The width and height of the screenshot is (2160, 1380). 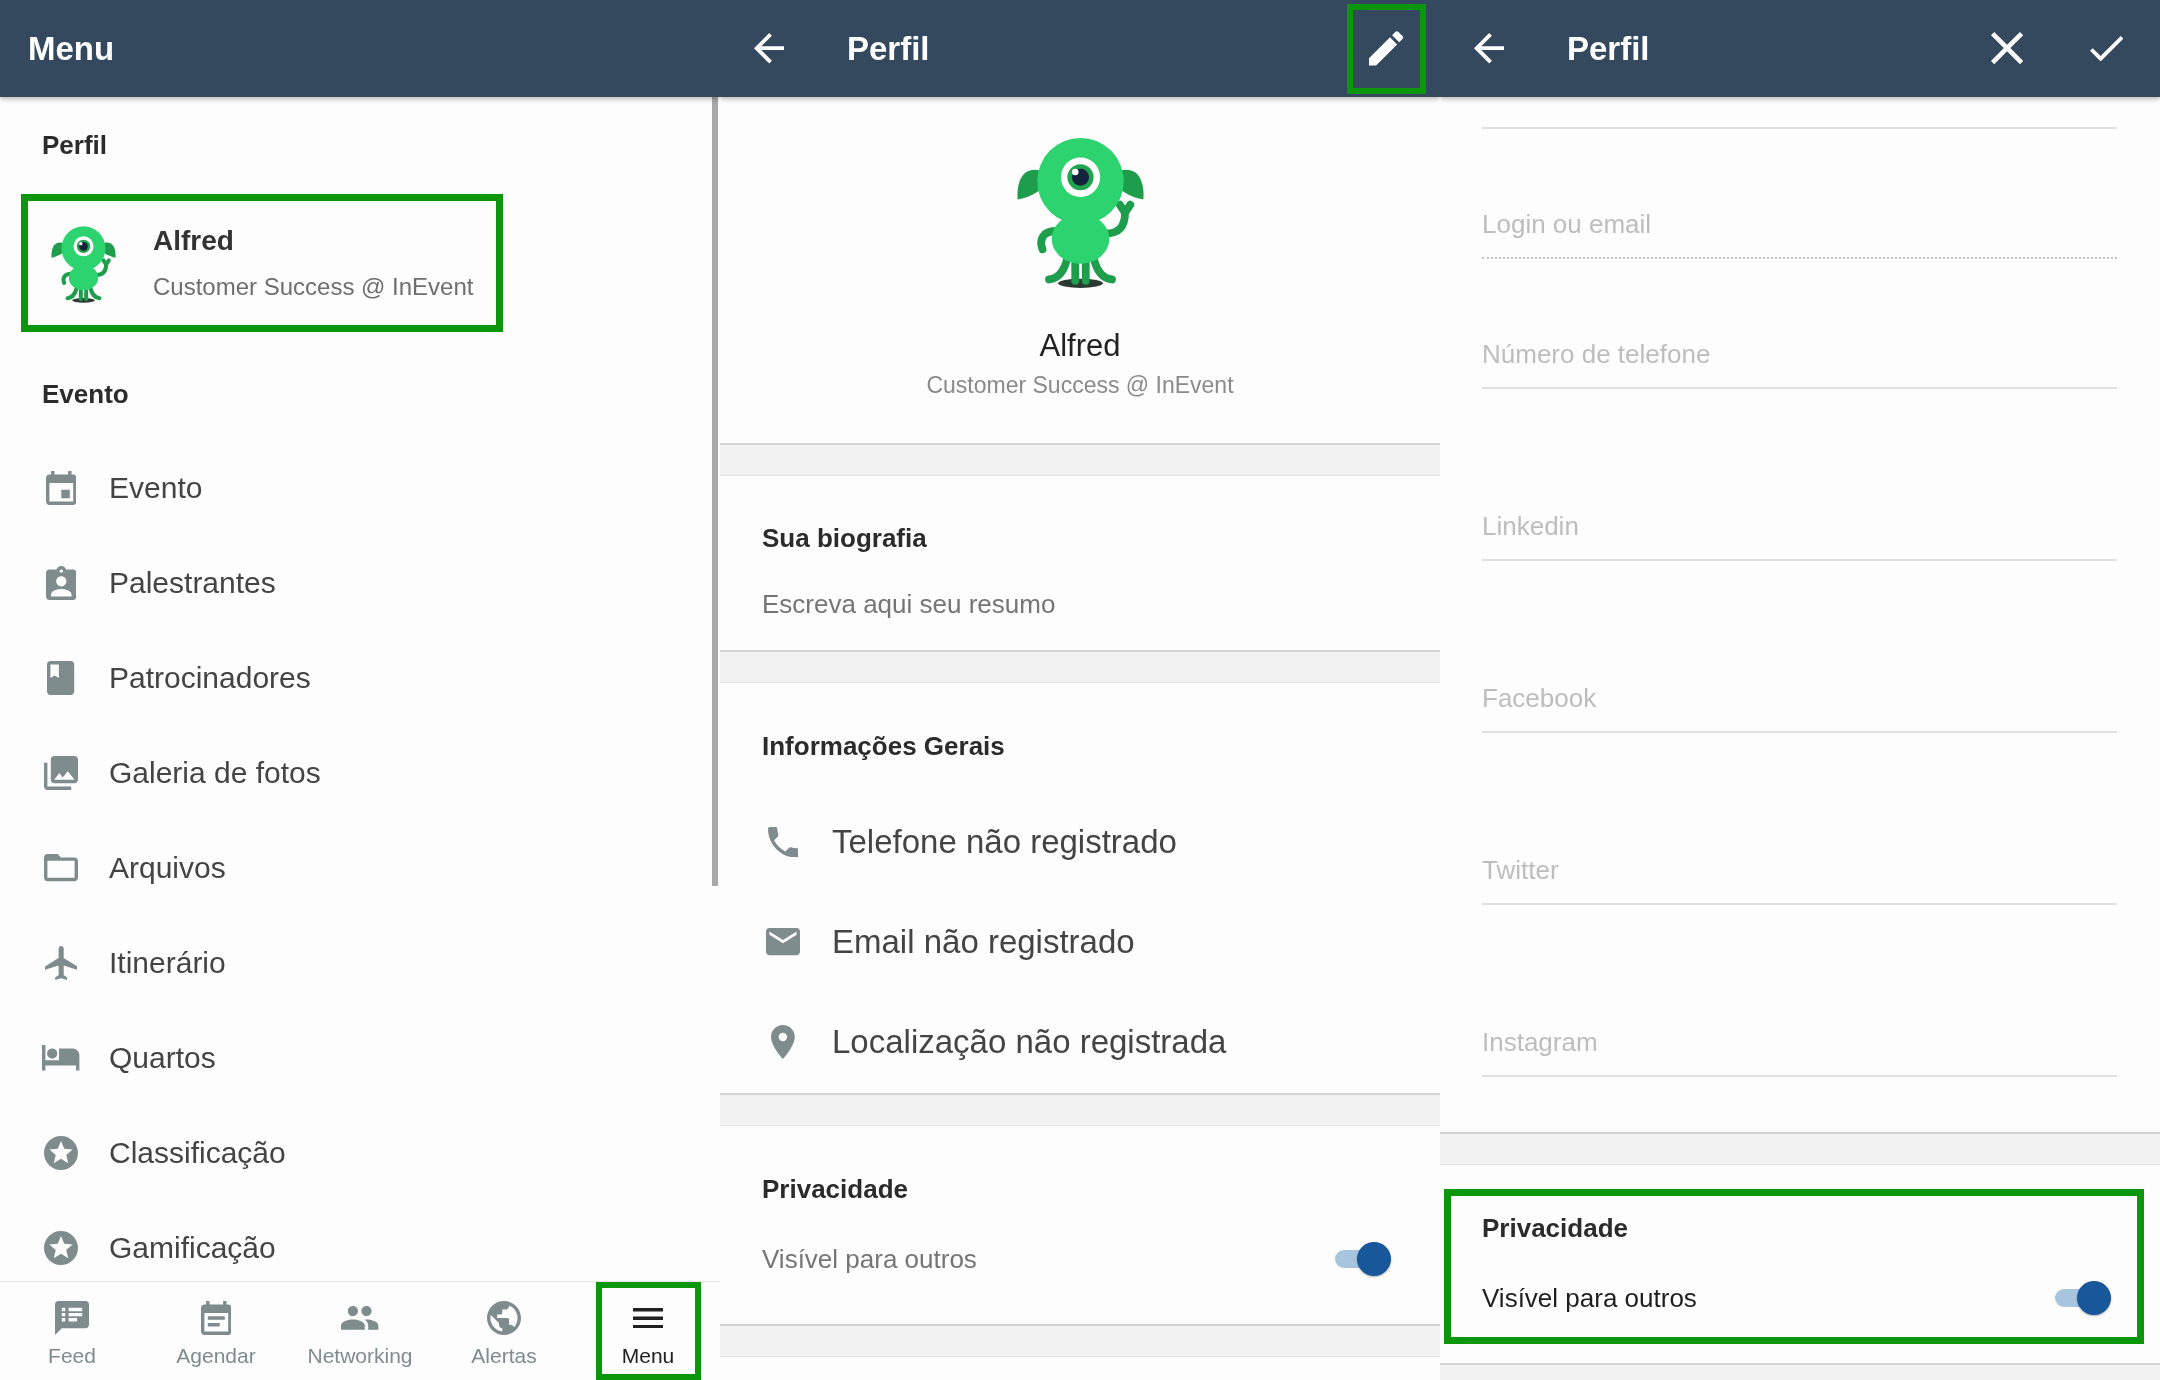 I want to click on edit-button, so click(x=1386, y=48).